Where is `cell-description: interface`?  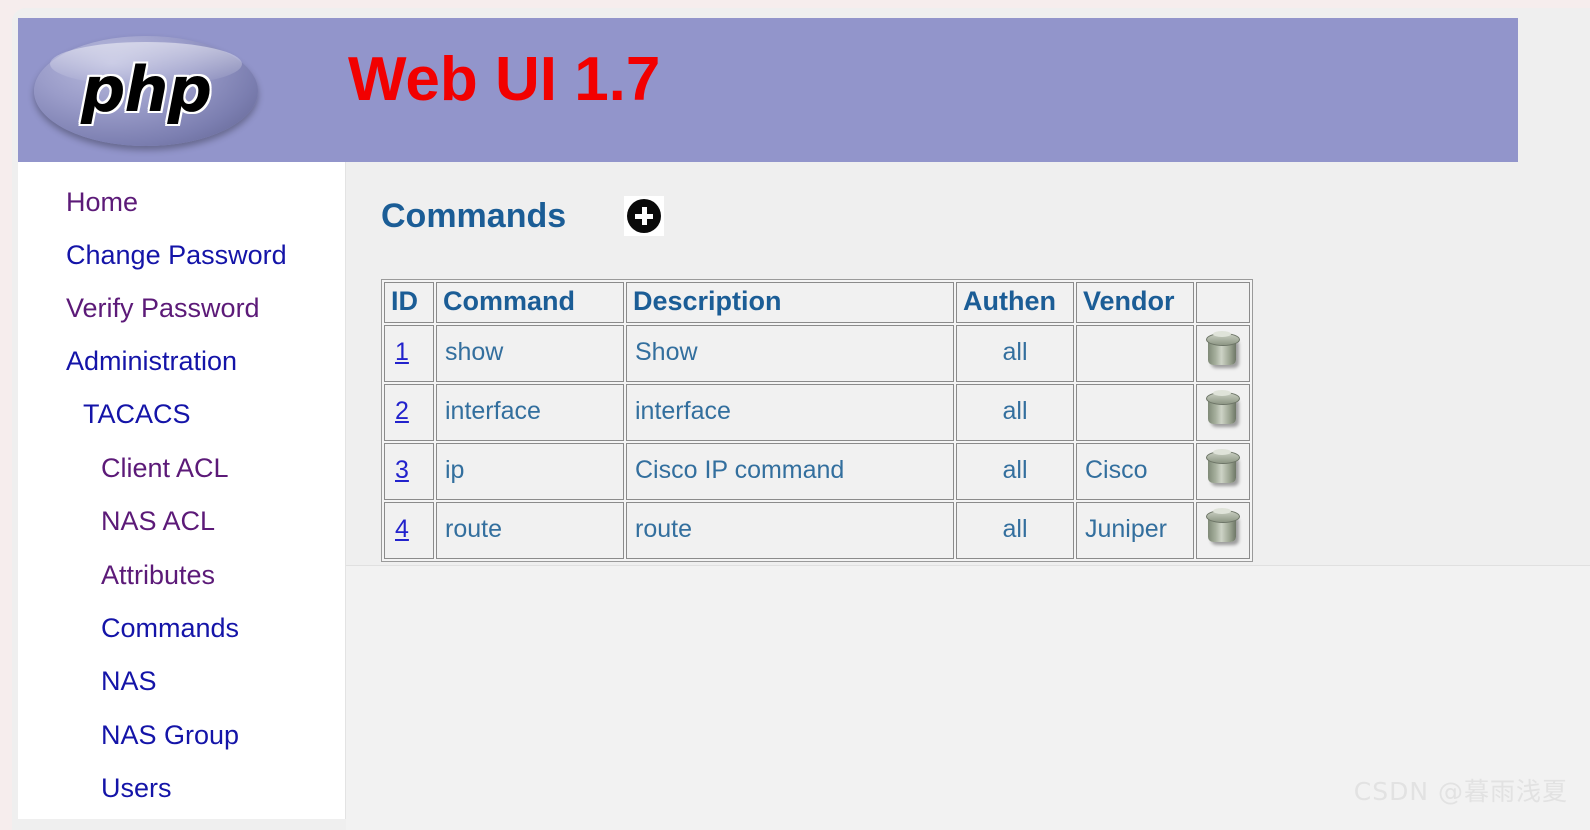
cell-description: interface is located at coordinates (790, 412).